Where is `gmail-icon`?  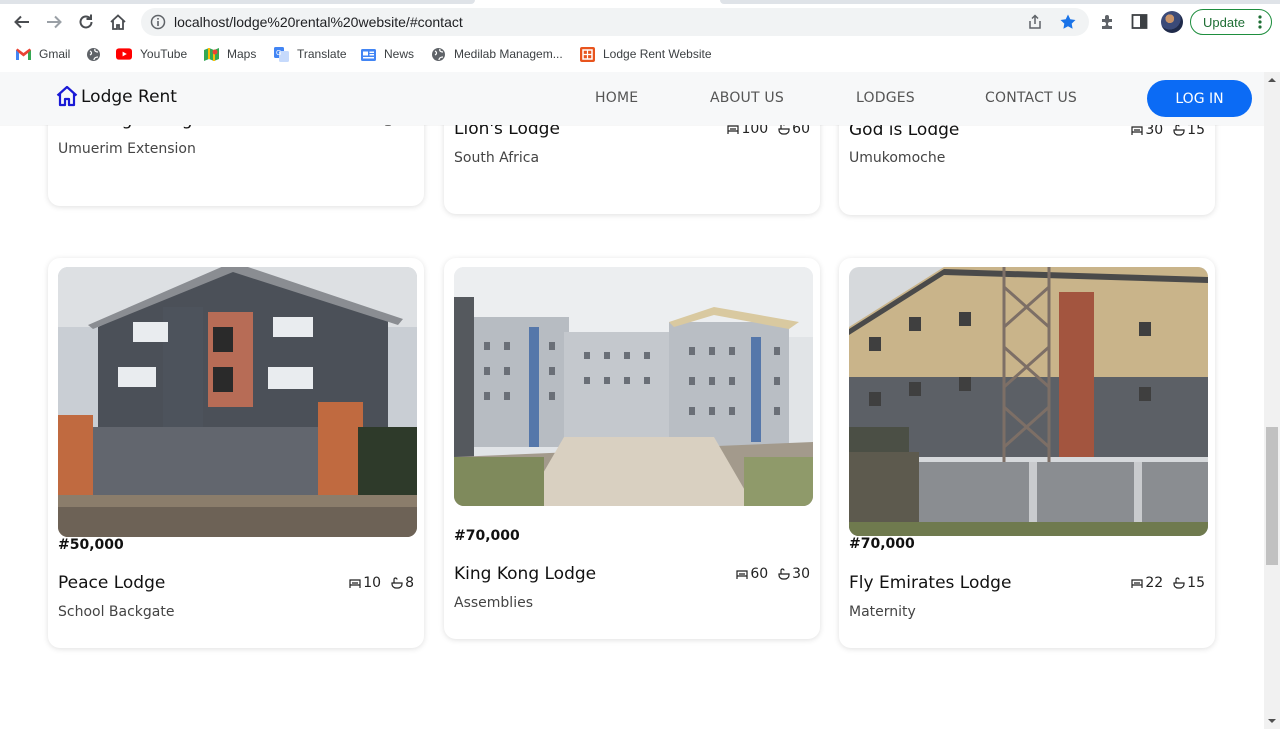 gmail-icon is located at coordinates (23, 54).